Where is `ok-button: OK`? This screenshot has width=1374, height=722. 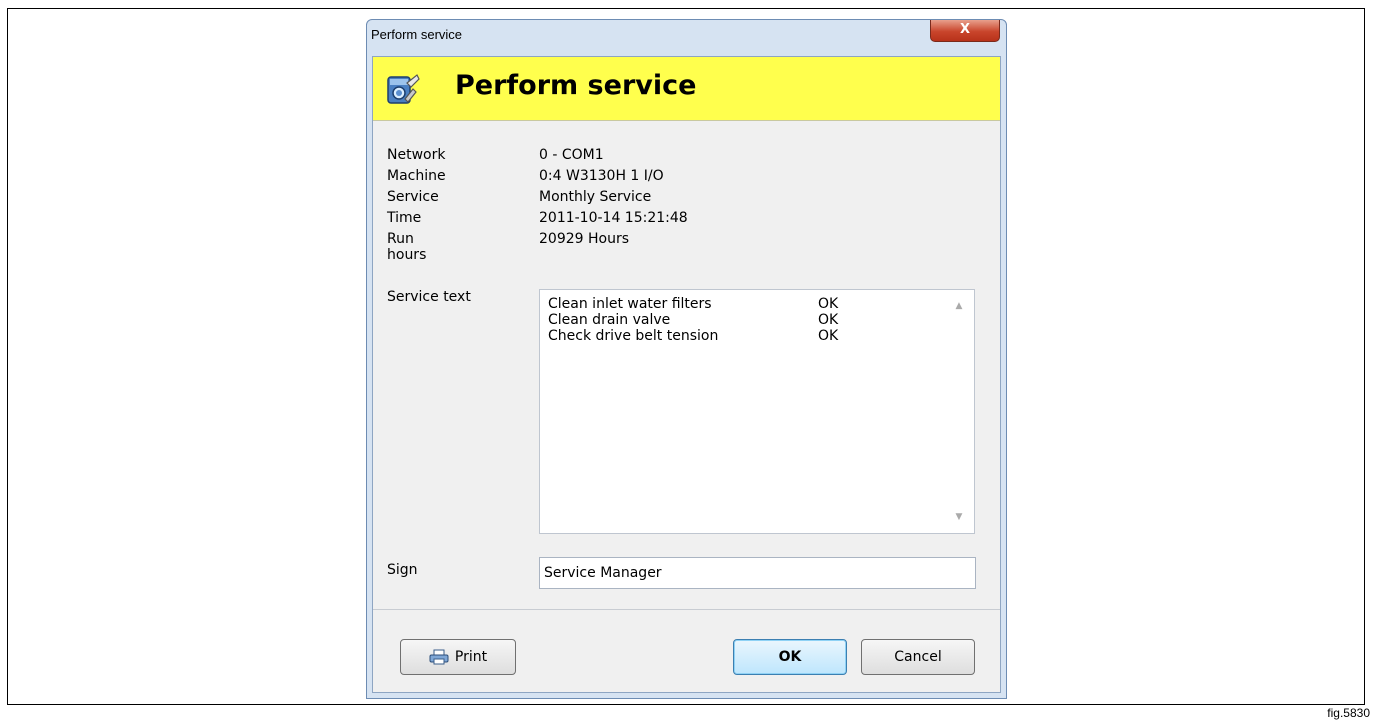
ok-button: OK is located at coordinates (790, 657).